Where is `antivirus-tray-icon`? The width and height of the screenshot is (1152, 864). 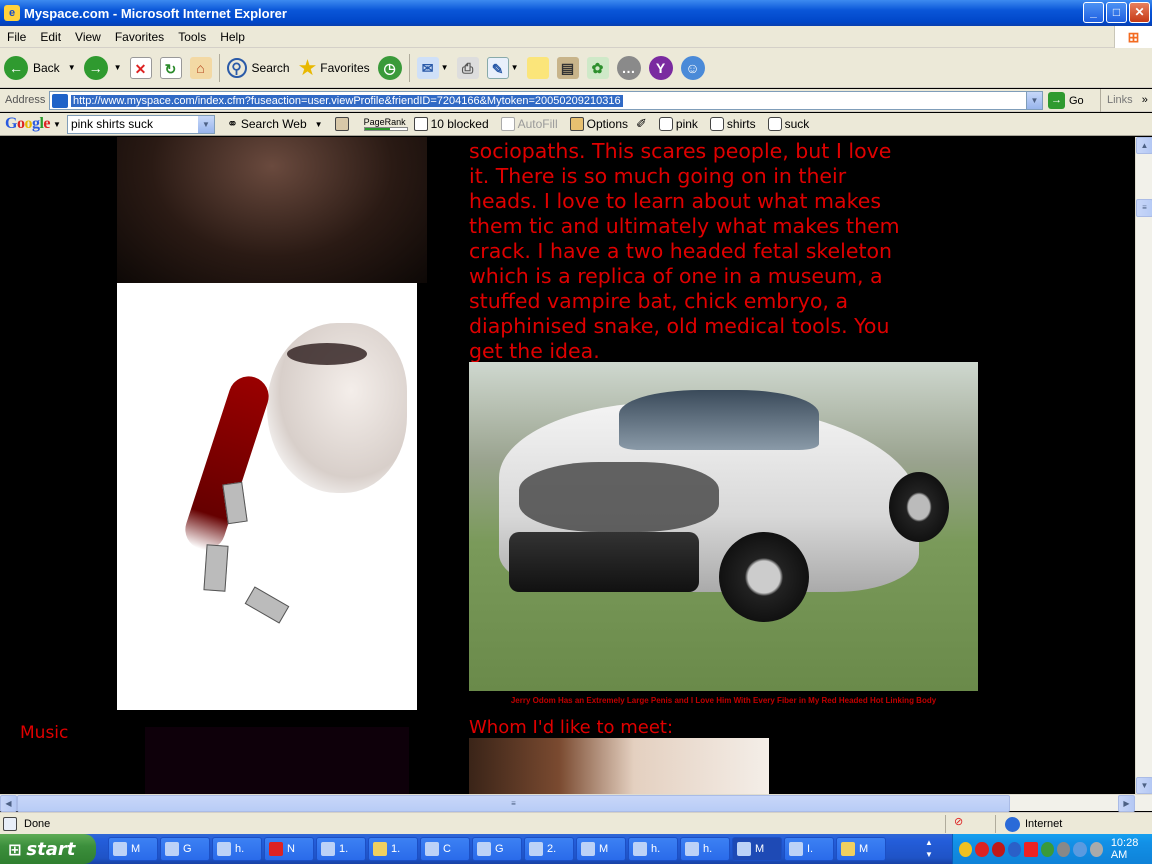
antivirus-tray-icon is located at coordinates (982, 849).